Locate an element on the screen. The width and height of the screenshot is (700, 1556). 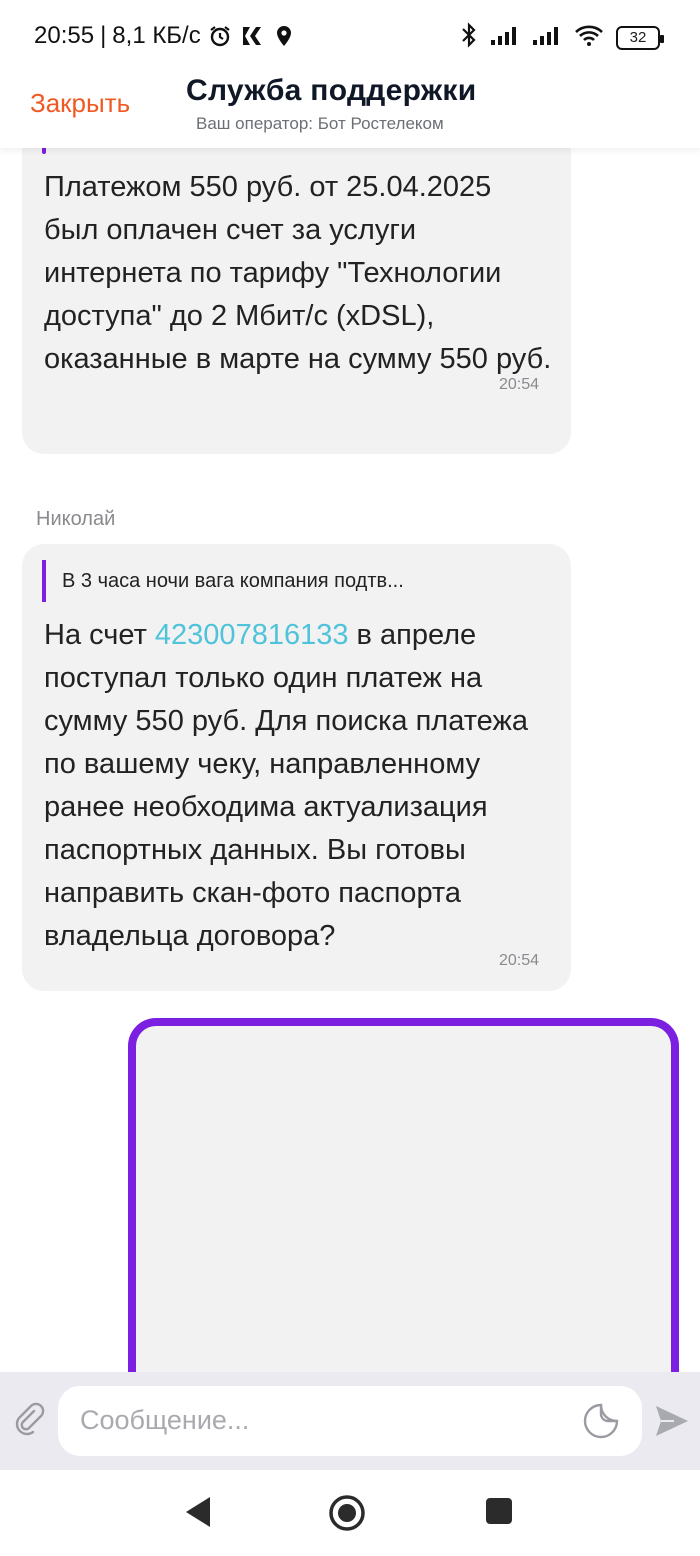
bluetooth-icon is located at coordinates (469, 37).